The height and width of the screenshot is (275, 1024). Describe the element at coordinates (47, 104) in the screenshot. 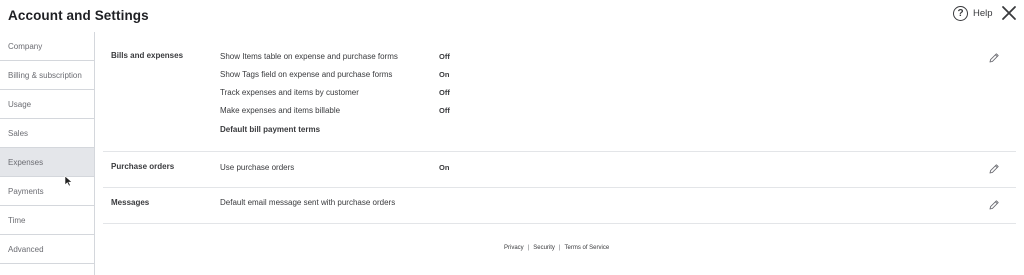

I see `sidebar-item-usage: Usage` at that location.